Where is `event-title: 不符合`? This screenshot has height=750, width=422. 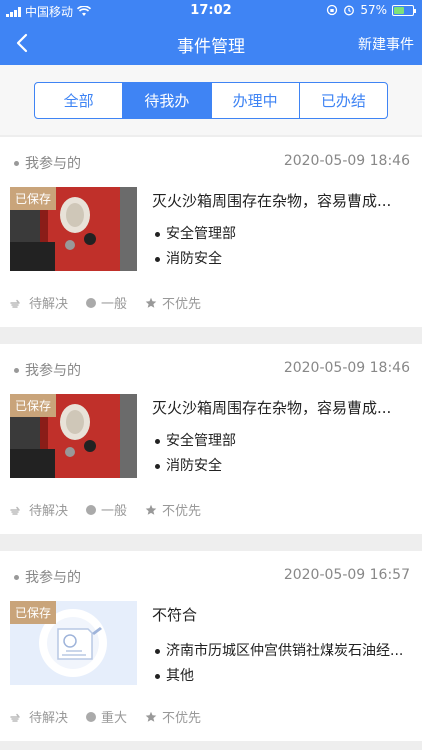 event-title: 不符合 is located at coordinates (175, 615).